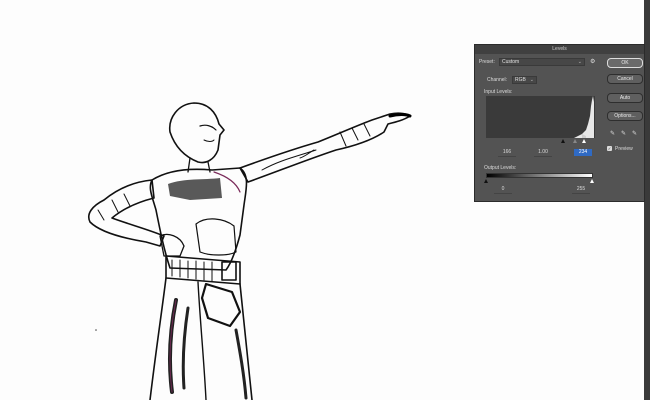 This screenshot has width=650, height=400. I want to click on channel-label: Channel:, so click(497, 80).